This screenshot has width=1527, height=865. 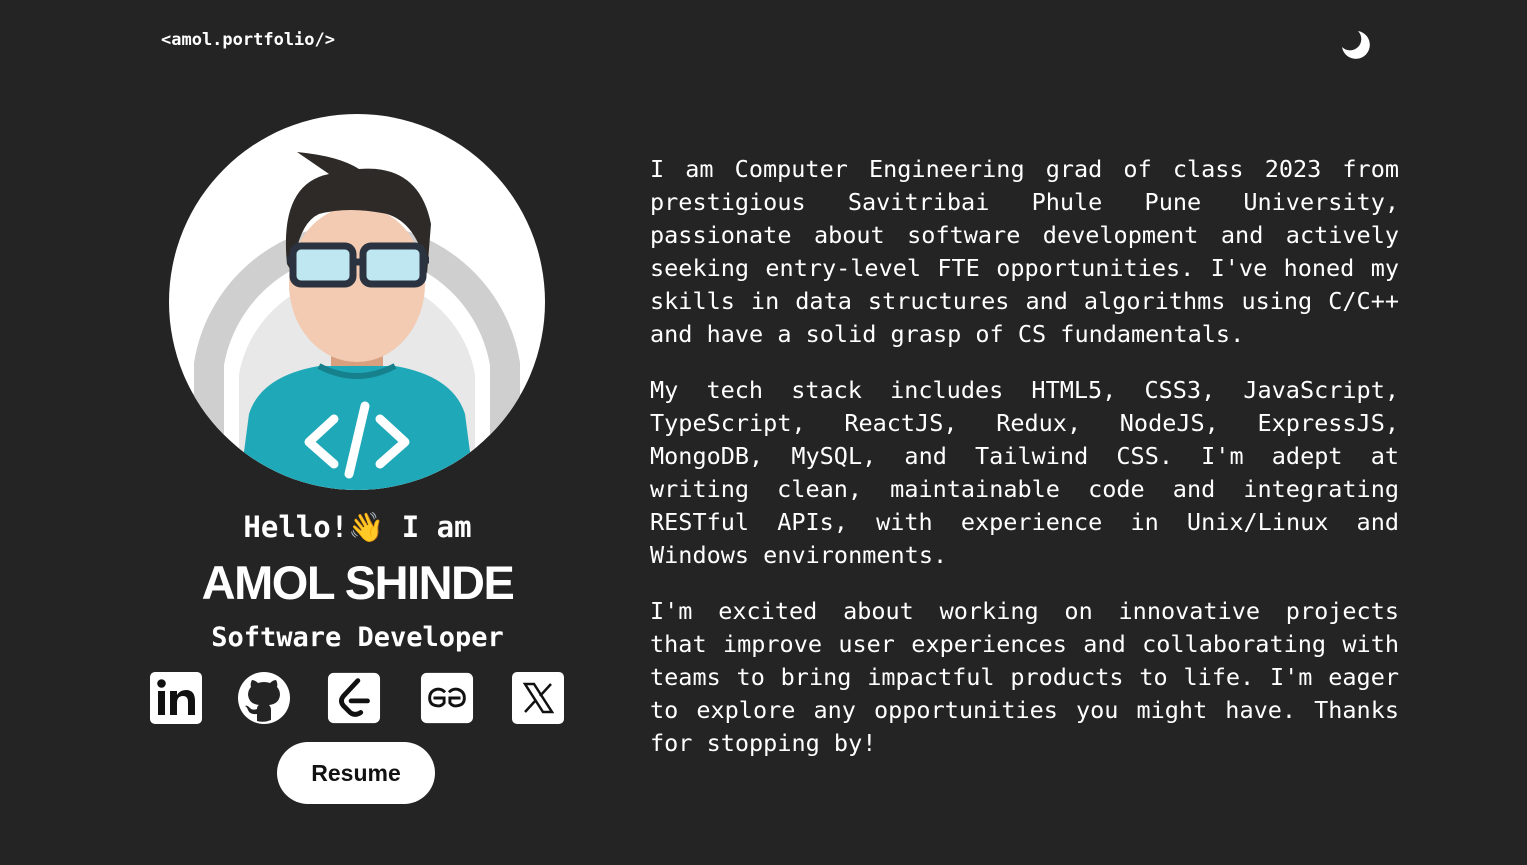 What do you see at coordinates (447, 698) in the screenshot?
I see `geeksforgeeks-icon` at bounding box center [447, 698].